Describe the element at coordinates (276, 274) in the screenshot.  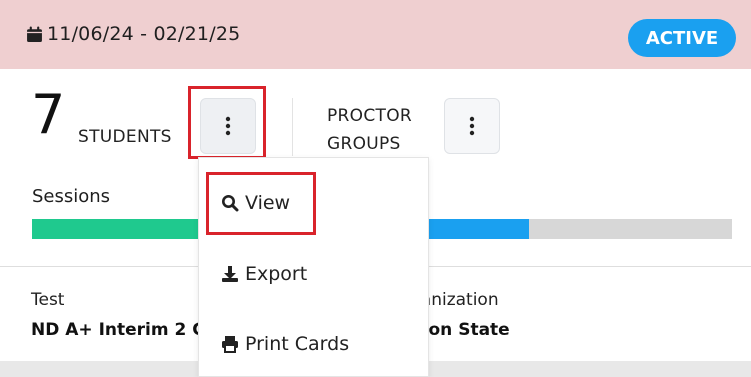
I see `menu-item-label: Export` at that location.